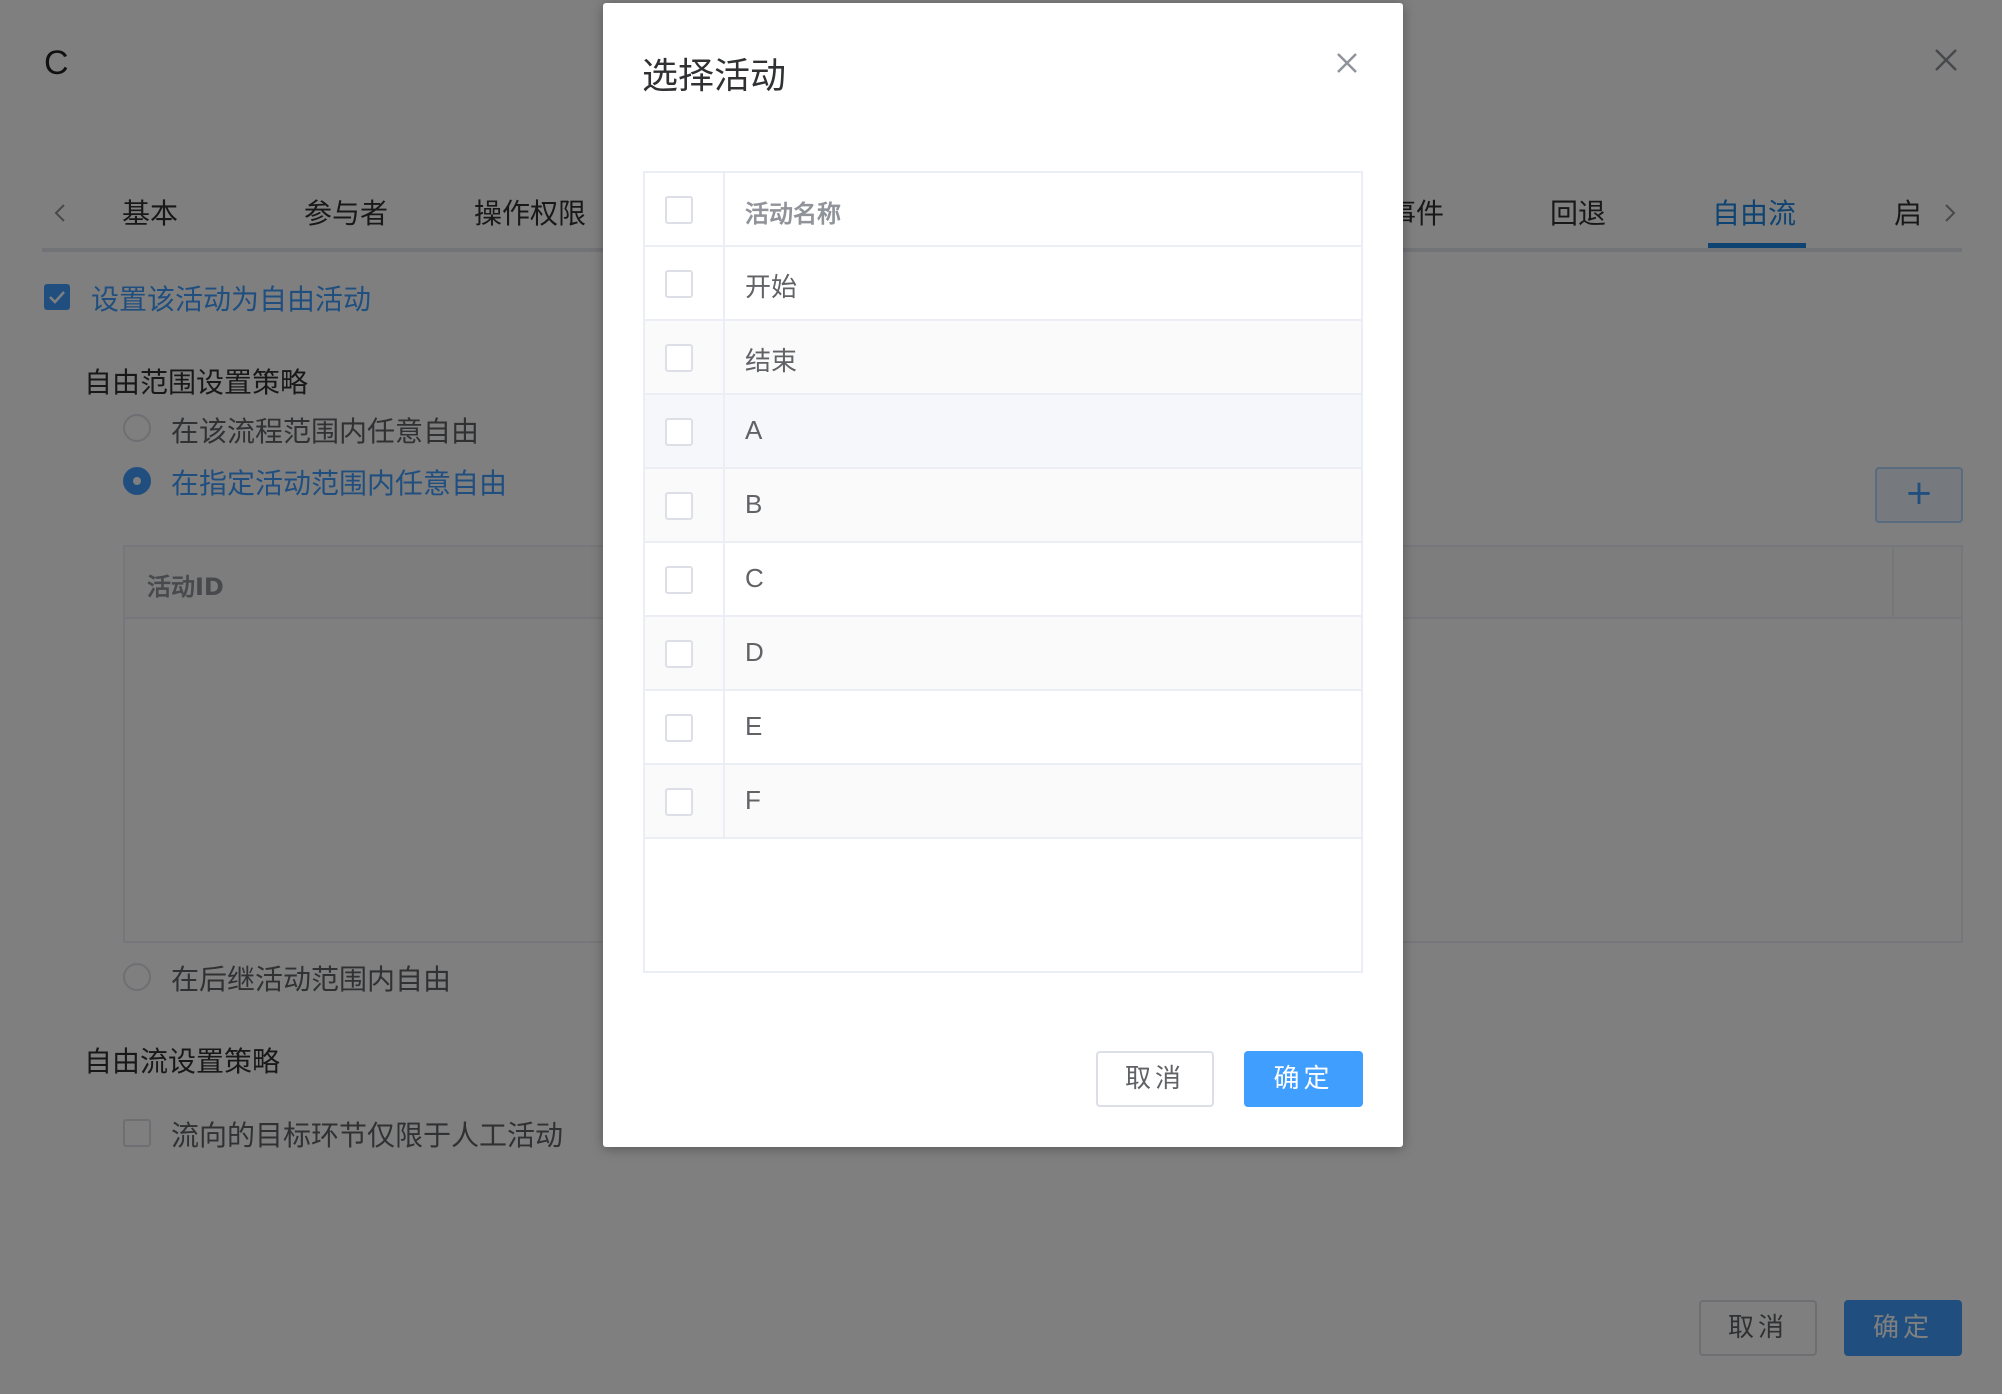  I want to click on table-row: E, so click(1003, 728).